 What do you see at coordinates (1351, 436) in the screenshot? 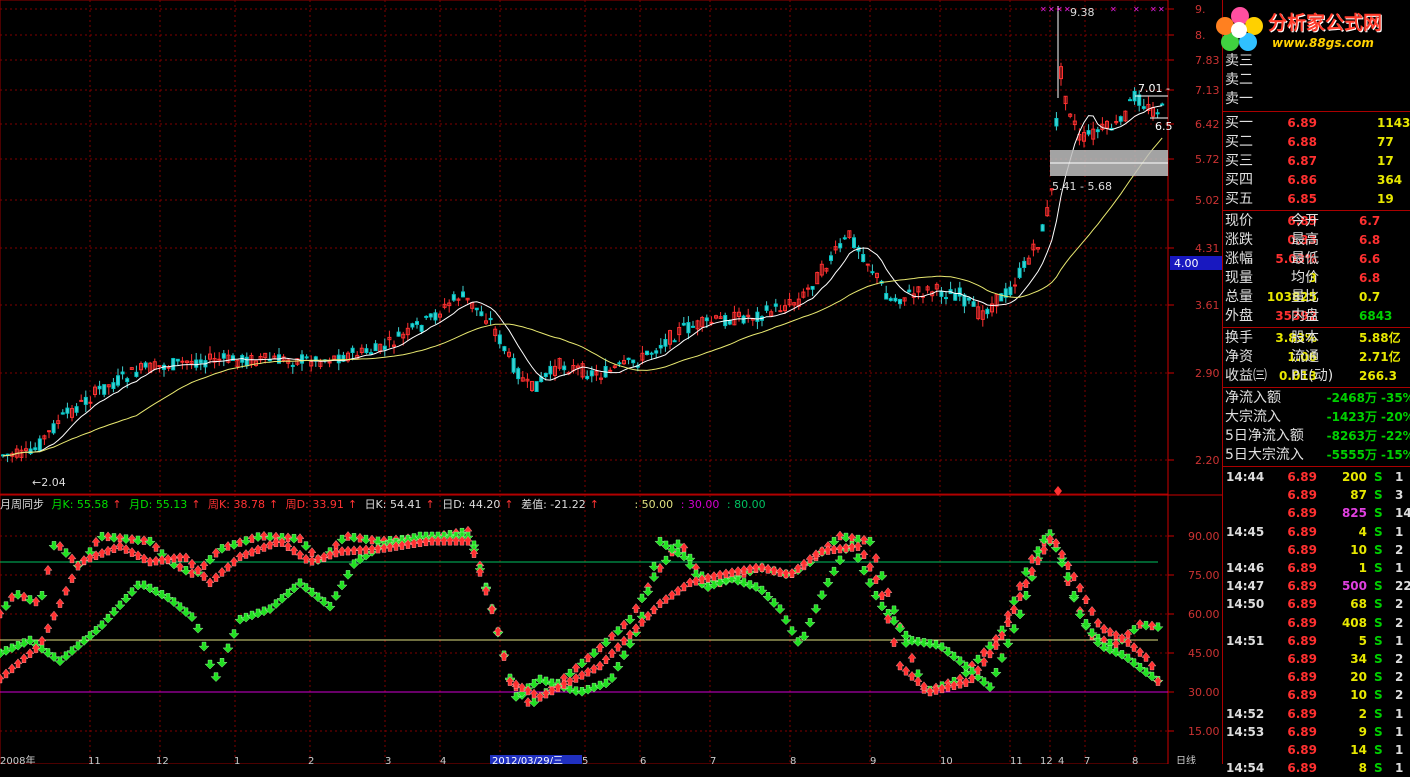
I see `flow-value: -8263万` at bounding box center [1351, 436].